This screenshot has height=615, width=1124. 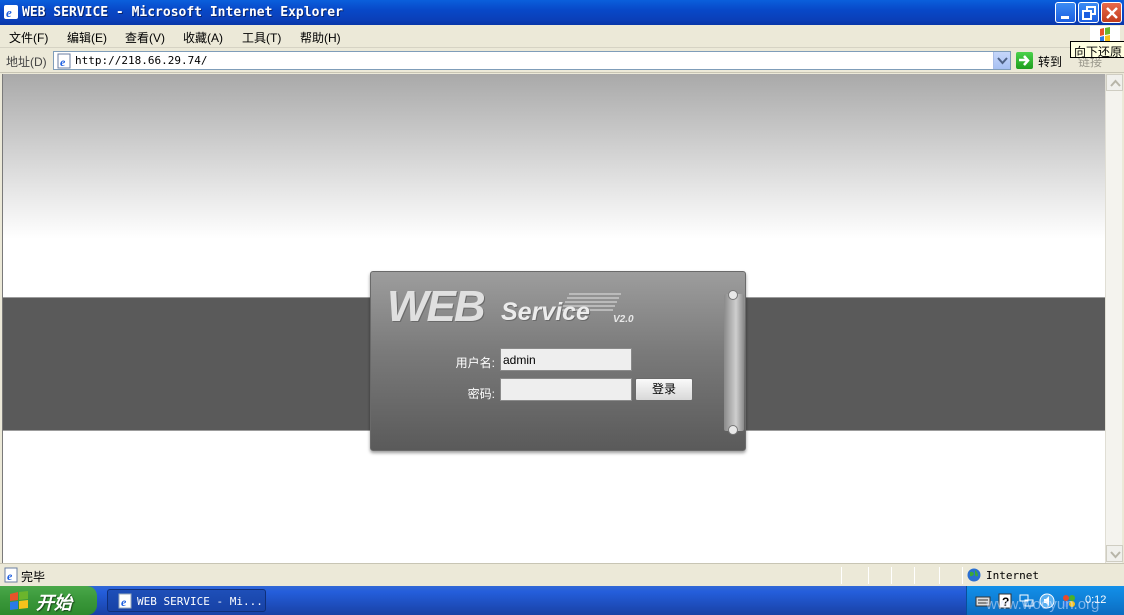 I want to click on menu-view: 查看(V), so click(x=145, y=37).